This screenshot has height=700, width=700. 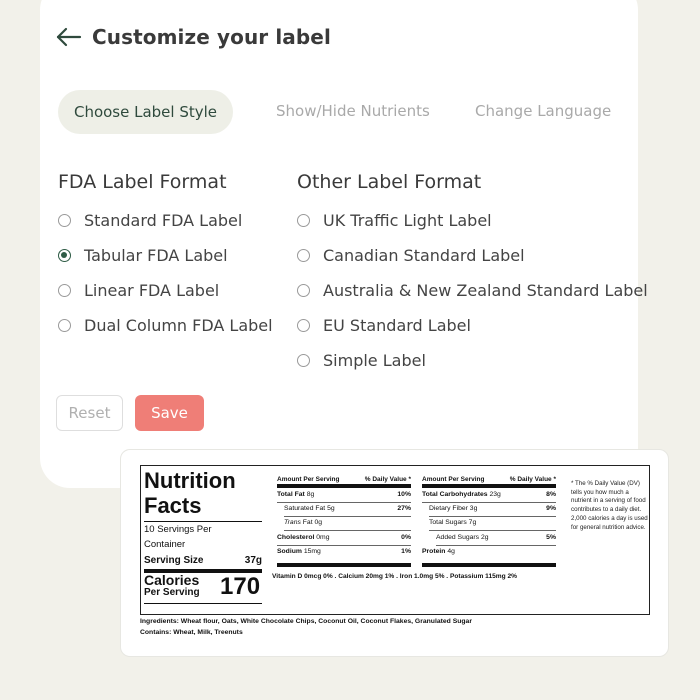 I want to click on amount-header: Amount Per Serving, so click(x=308, y=479).